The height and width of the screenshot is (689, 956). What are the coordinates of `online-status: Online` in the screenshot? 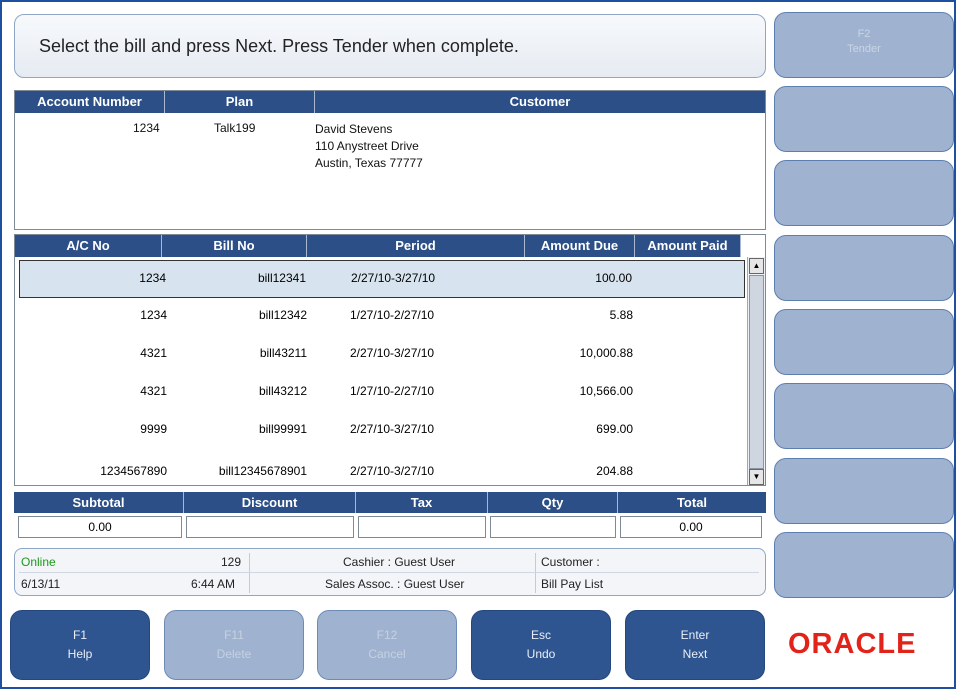 It's located at (38, 562).